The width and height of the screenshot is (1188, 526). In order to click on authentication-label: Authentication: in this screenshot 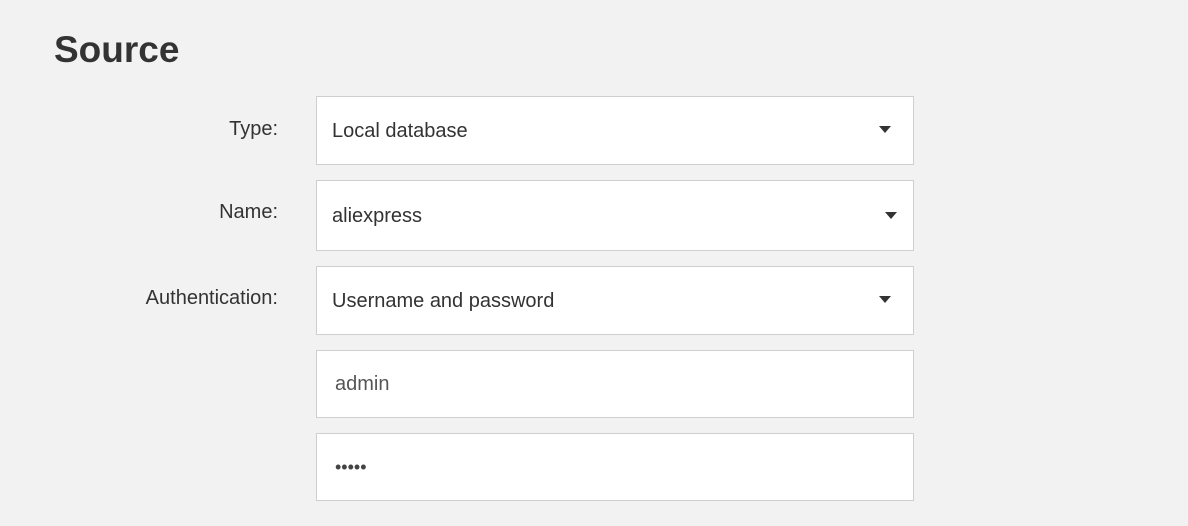, I will do `click(211, 298)`.